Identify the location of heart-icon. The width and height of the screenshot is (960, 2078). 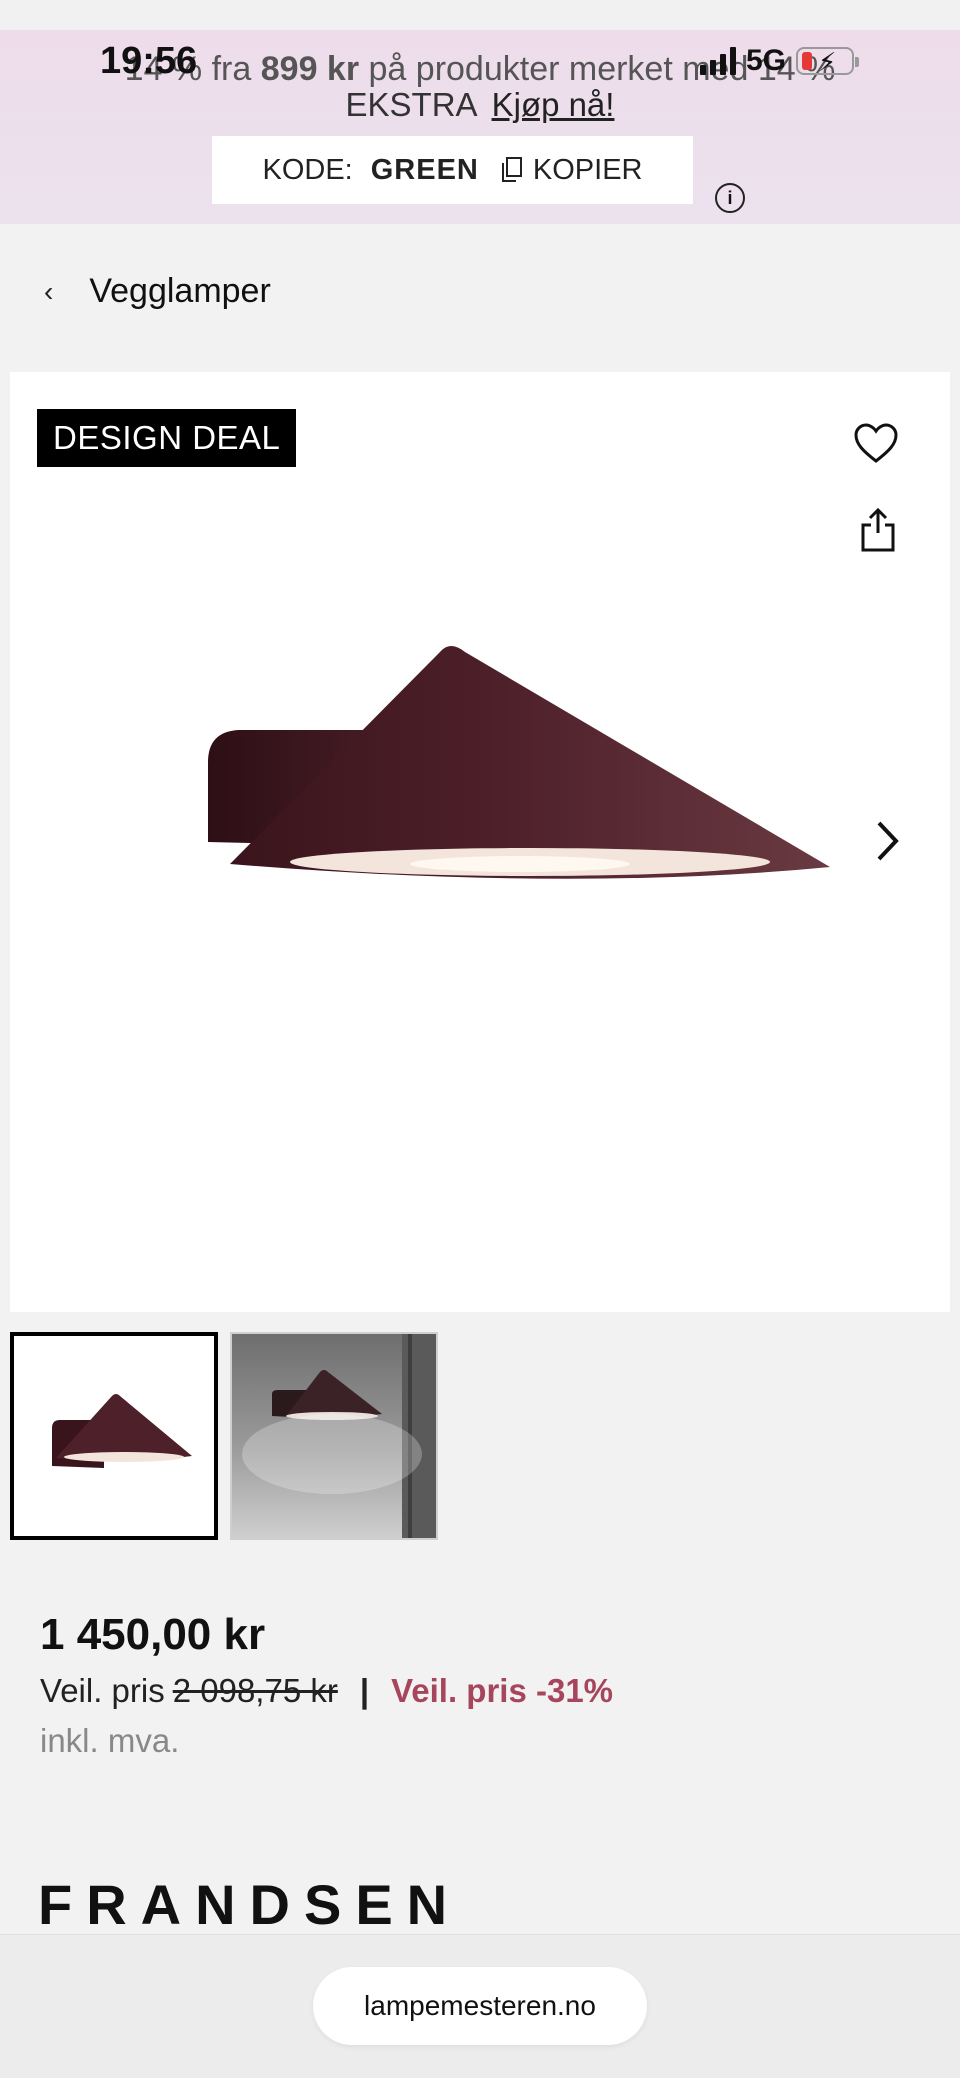
(876, 444).